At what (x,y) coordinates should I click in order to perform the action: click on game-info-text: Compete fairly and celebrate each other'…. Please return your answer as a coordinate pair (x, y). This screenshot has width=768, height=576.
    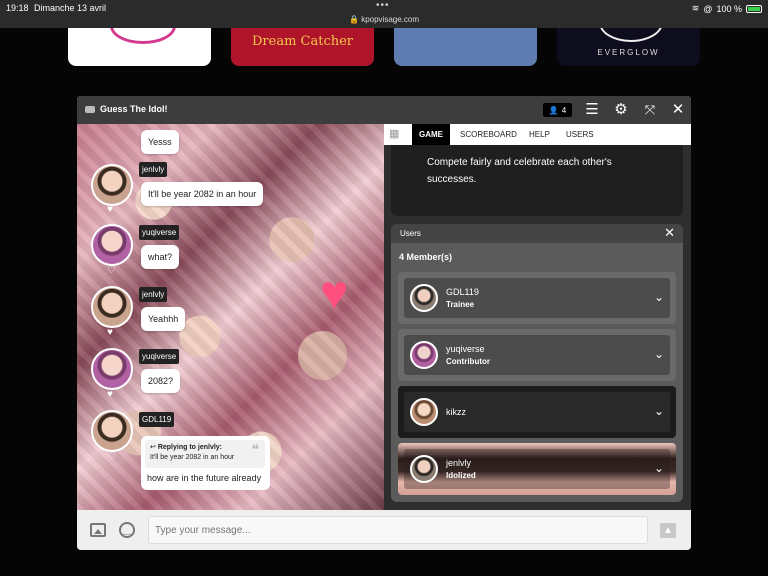
    Looking at the image, I should click on (537, 180).